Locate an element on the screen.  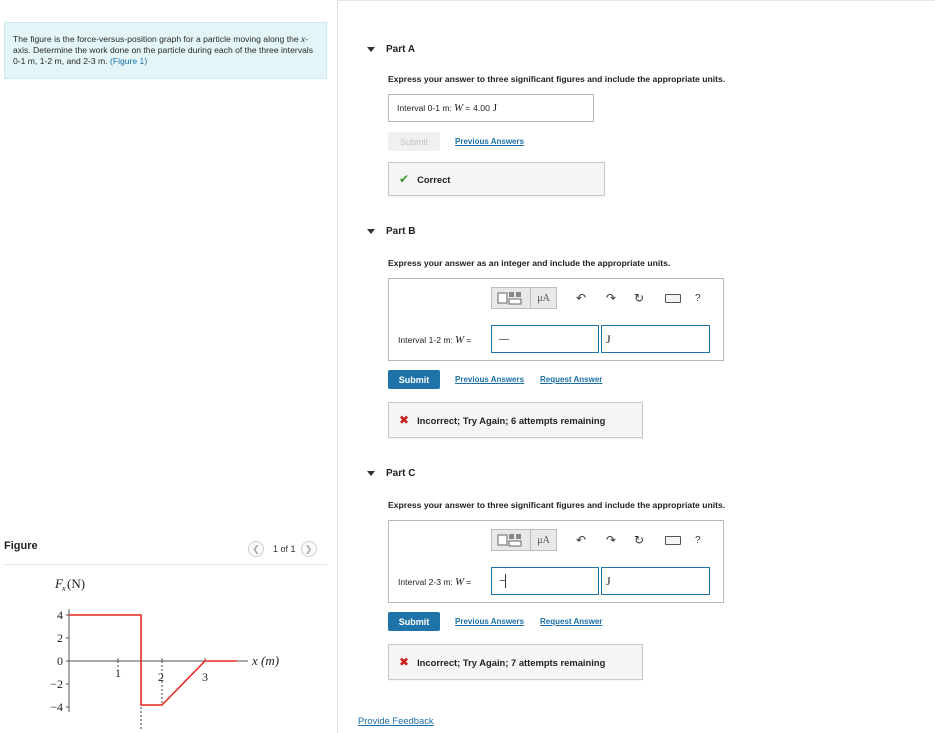
x-tick-label: 3 is located at coordinates (205, 677).